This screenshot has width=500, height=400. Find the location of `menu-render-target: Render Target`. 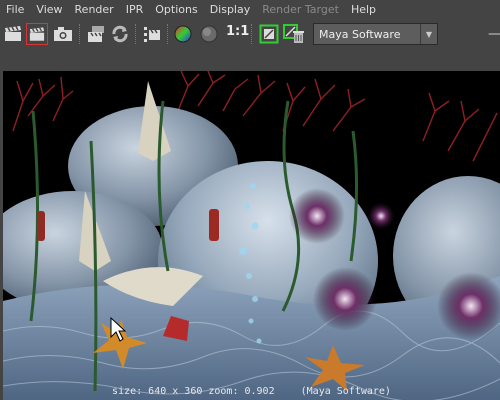

menu-render-target: Render Target is located at coordinates (300, 9).